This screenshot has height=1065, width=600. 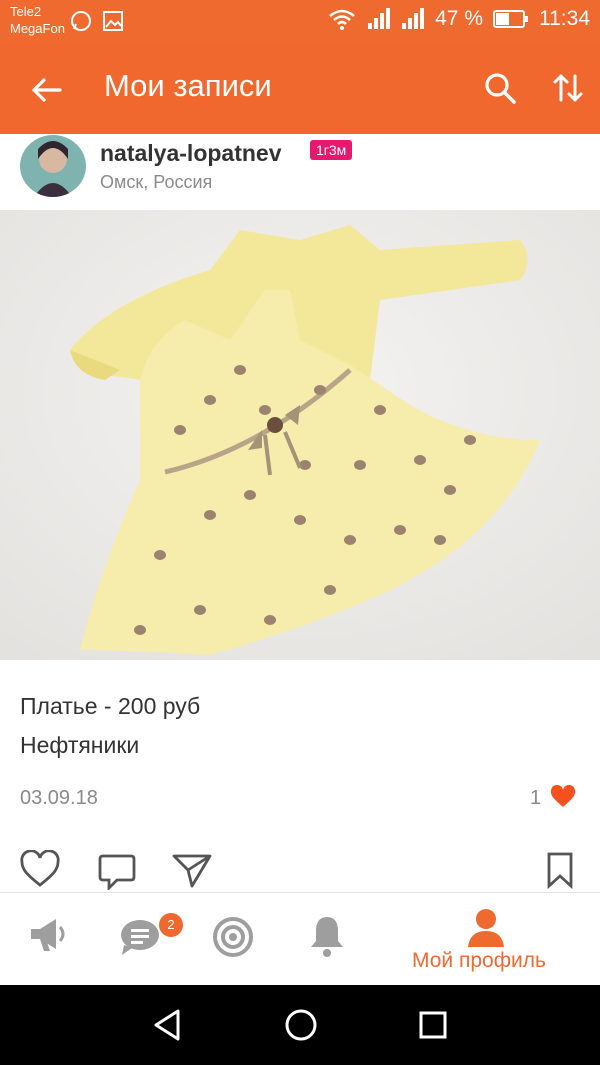 What do you see at coordinates (26, 11) in the screenshot?
I see `carrier-tele2: Tele2` at bounding box center [26, 11].